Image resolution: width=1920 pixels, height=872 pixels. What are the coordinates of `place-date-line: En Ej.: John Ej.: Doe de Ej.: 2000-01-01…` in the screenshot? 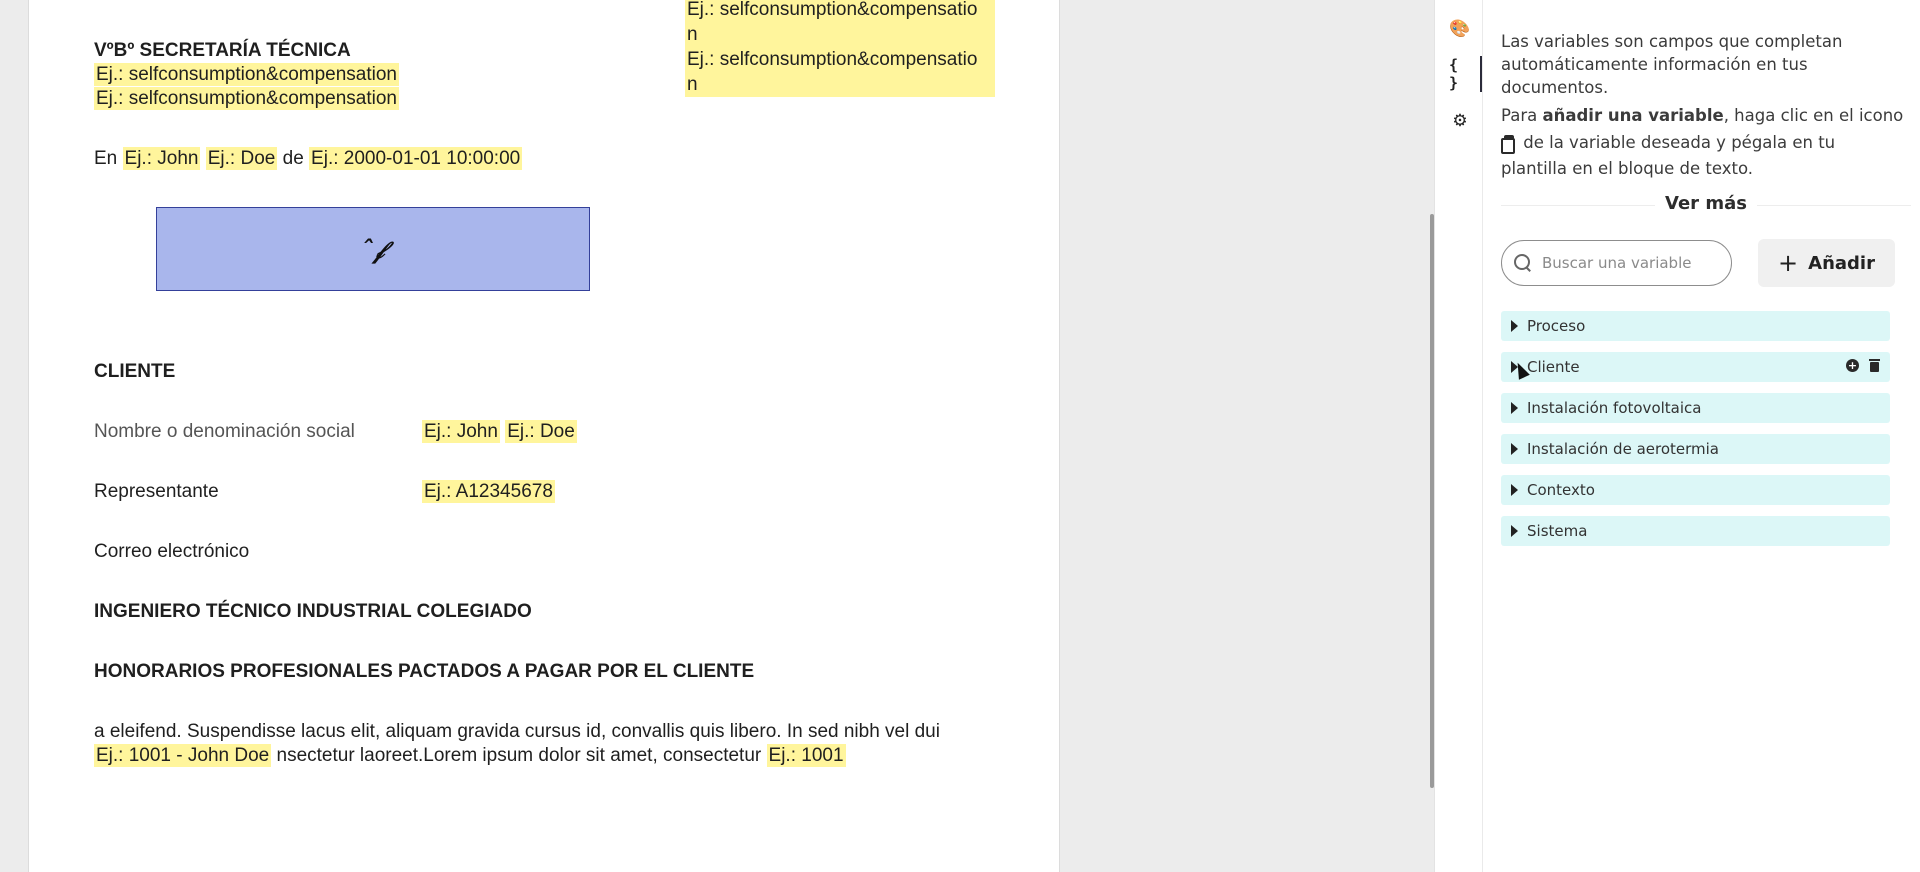 It's located at (308, 159).